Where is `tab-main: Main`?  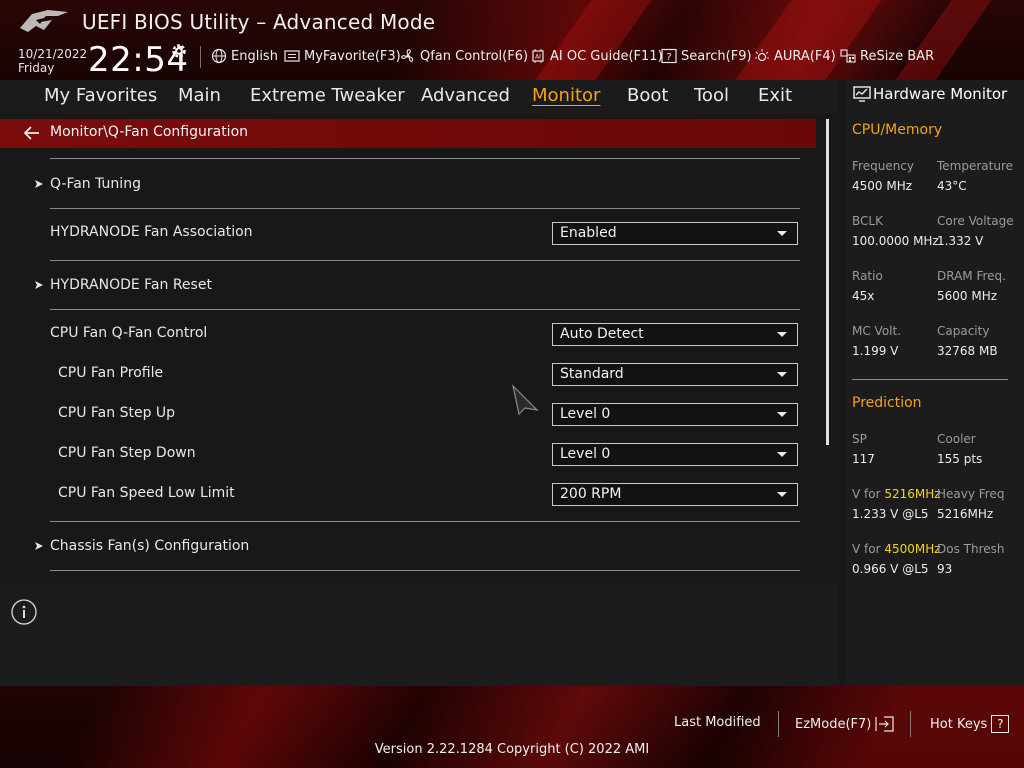 tab-main: Main is located at coordinates (199, 95).